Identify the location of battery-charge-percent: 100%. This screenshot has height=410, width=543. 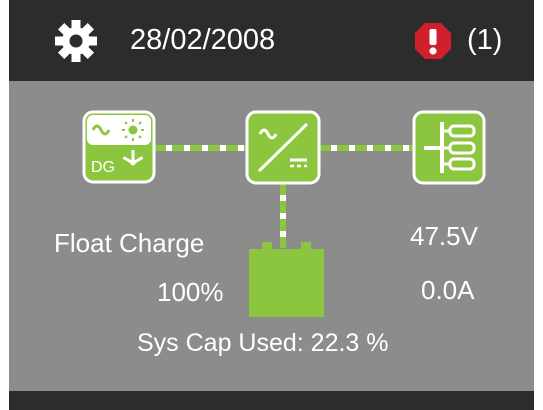
(190, 292).